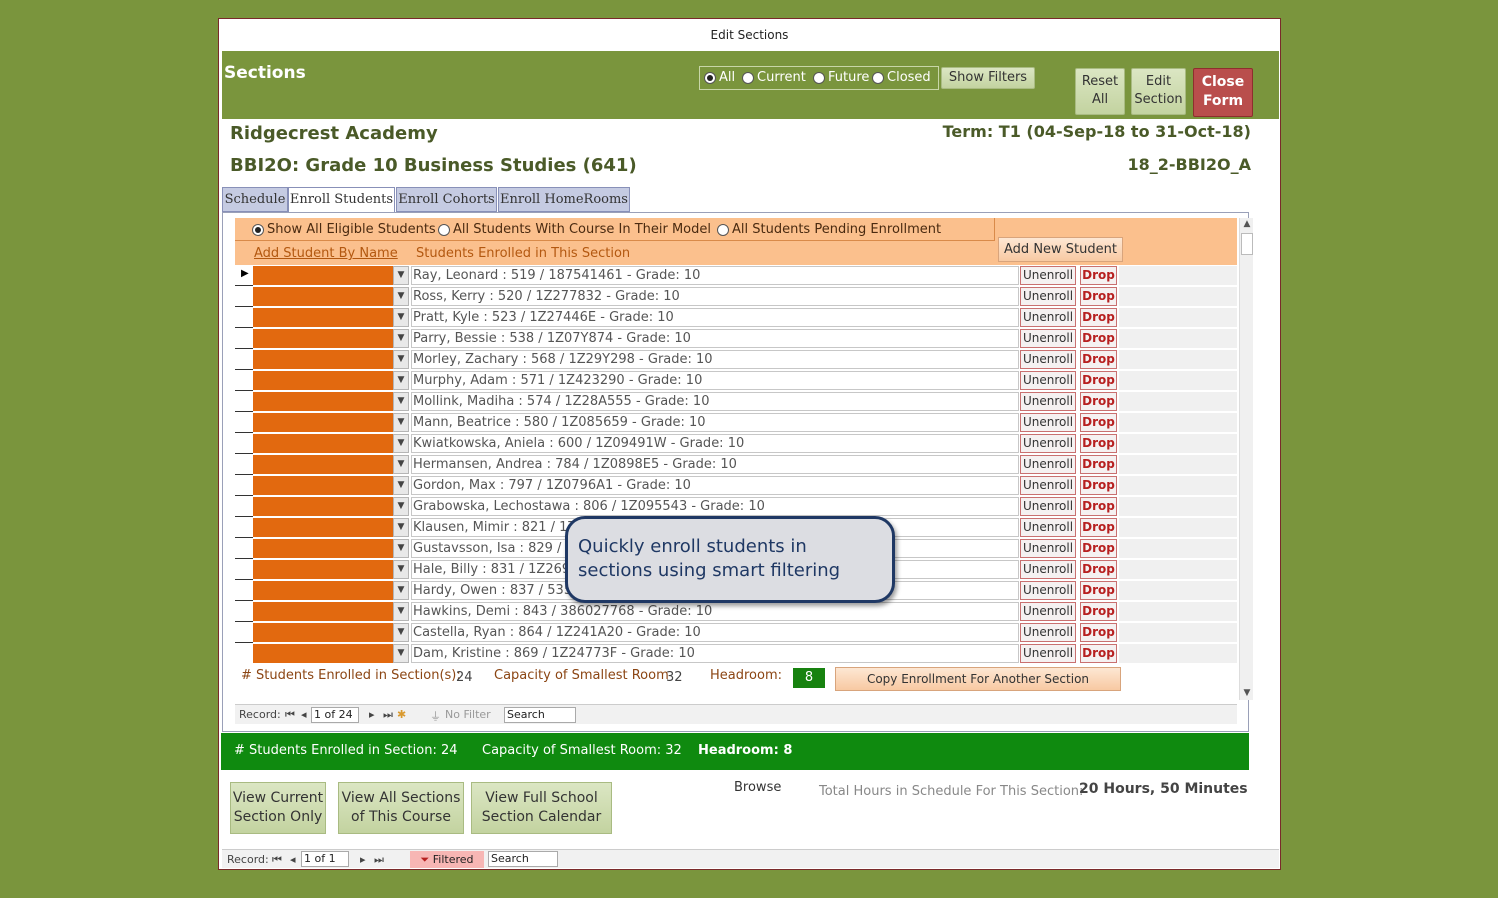 The image size is (1498, 898). I want to click on filter-closed: Closed, so click(901, 77).